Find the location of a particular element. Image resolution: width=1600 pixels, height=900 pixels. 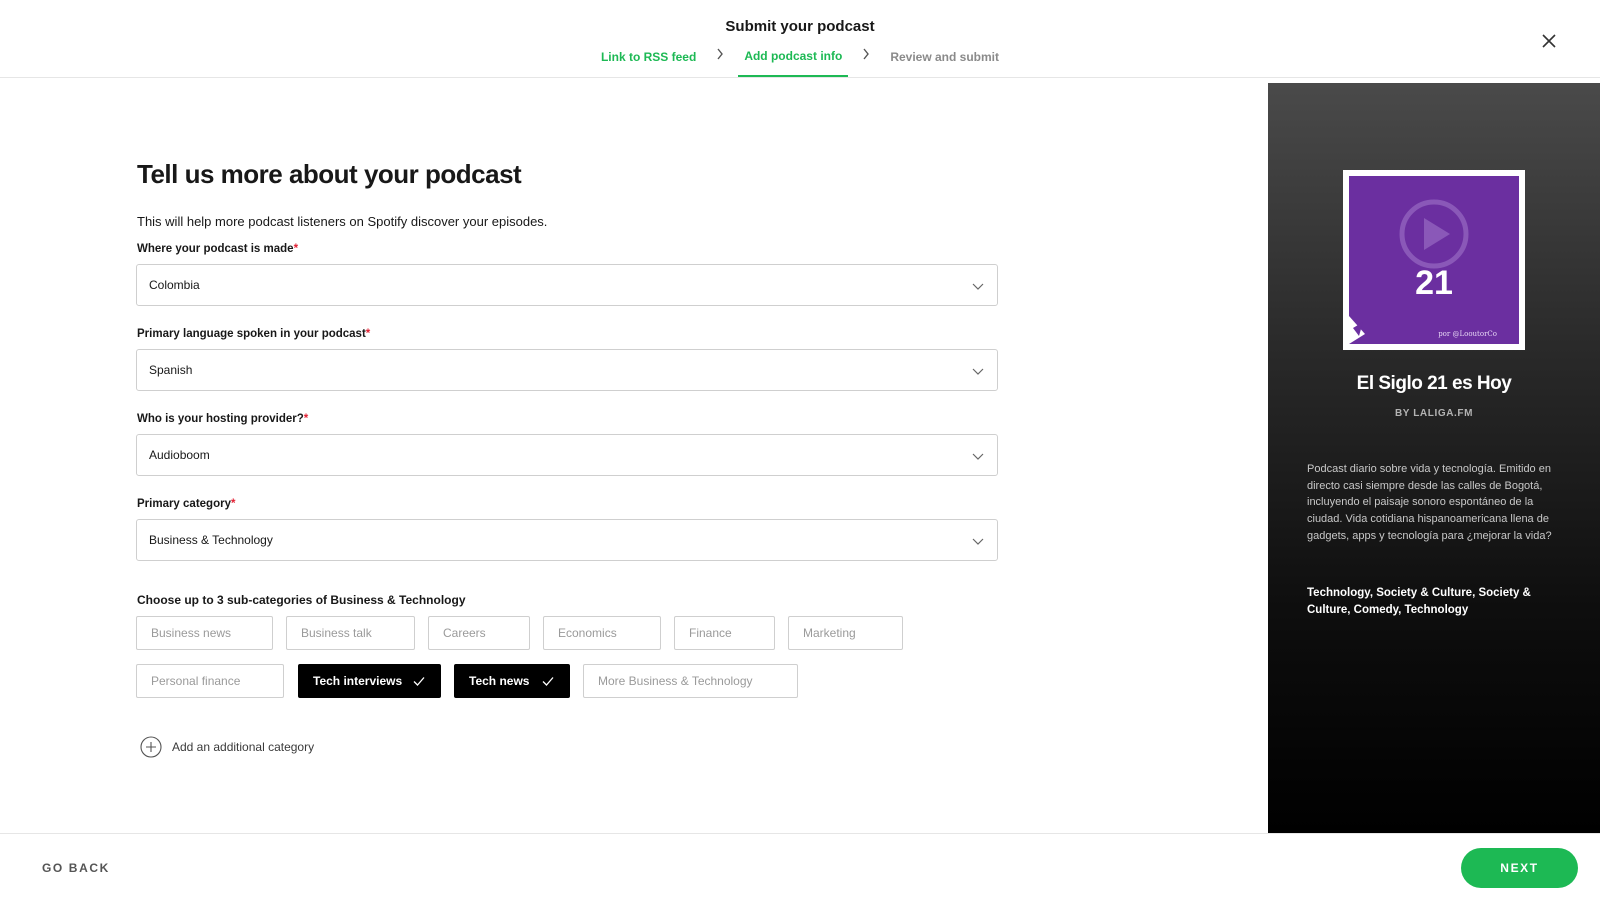

subcategory-chip: Marketing is located at coordinates (845, 633).